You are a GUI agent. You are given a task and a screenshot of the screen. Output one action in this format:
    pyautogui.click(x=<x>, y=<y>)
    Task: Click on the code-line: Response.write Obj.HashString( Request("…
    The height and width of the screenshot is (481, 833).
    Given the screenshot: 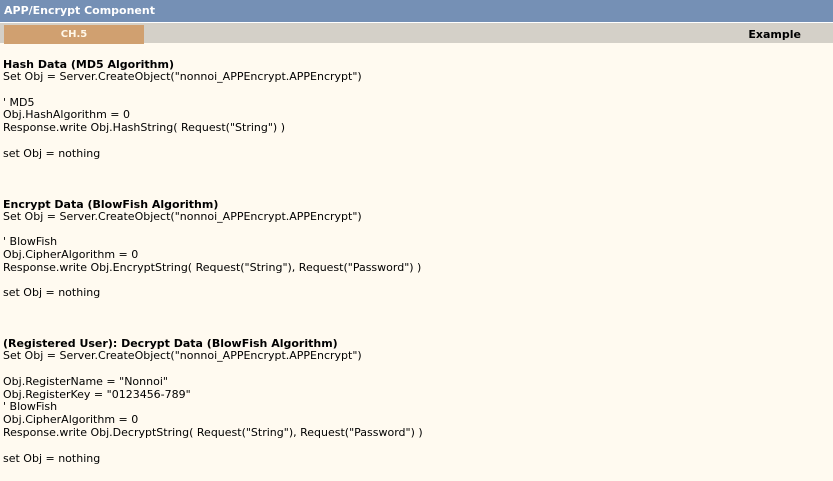 What is the action you would take?
    pyautogui.click(x=144, y=128)
    